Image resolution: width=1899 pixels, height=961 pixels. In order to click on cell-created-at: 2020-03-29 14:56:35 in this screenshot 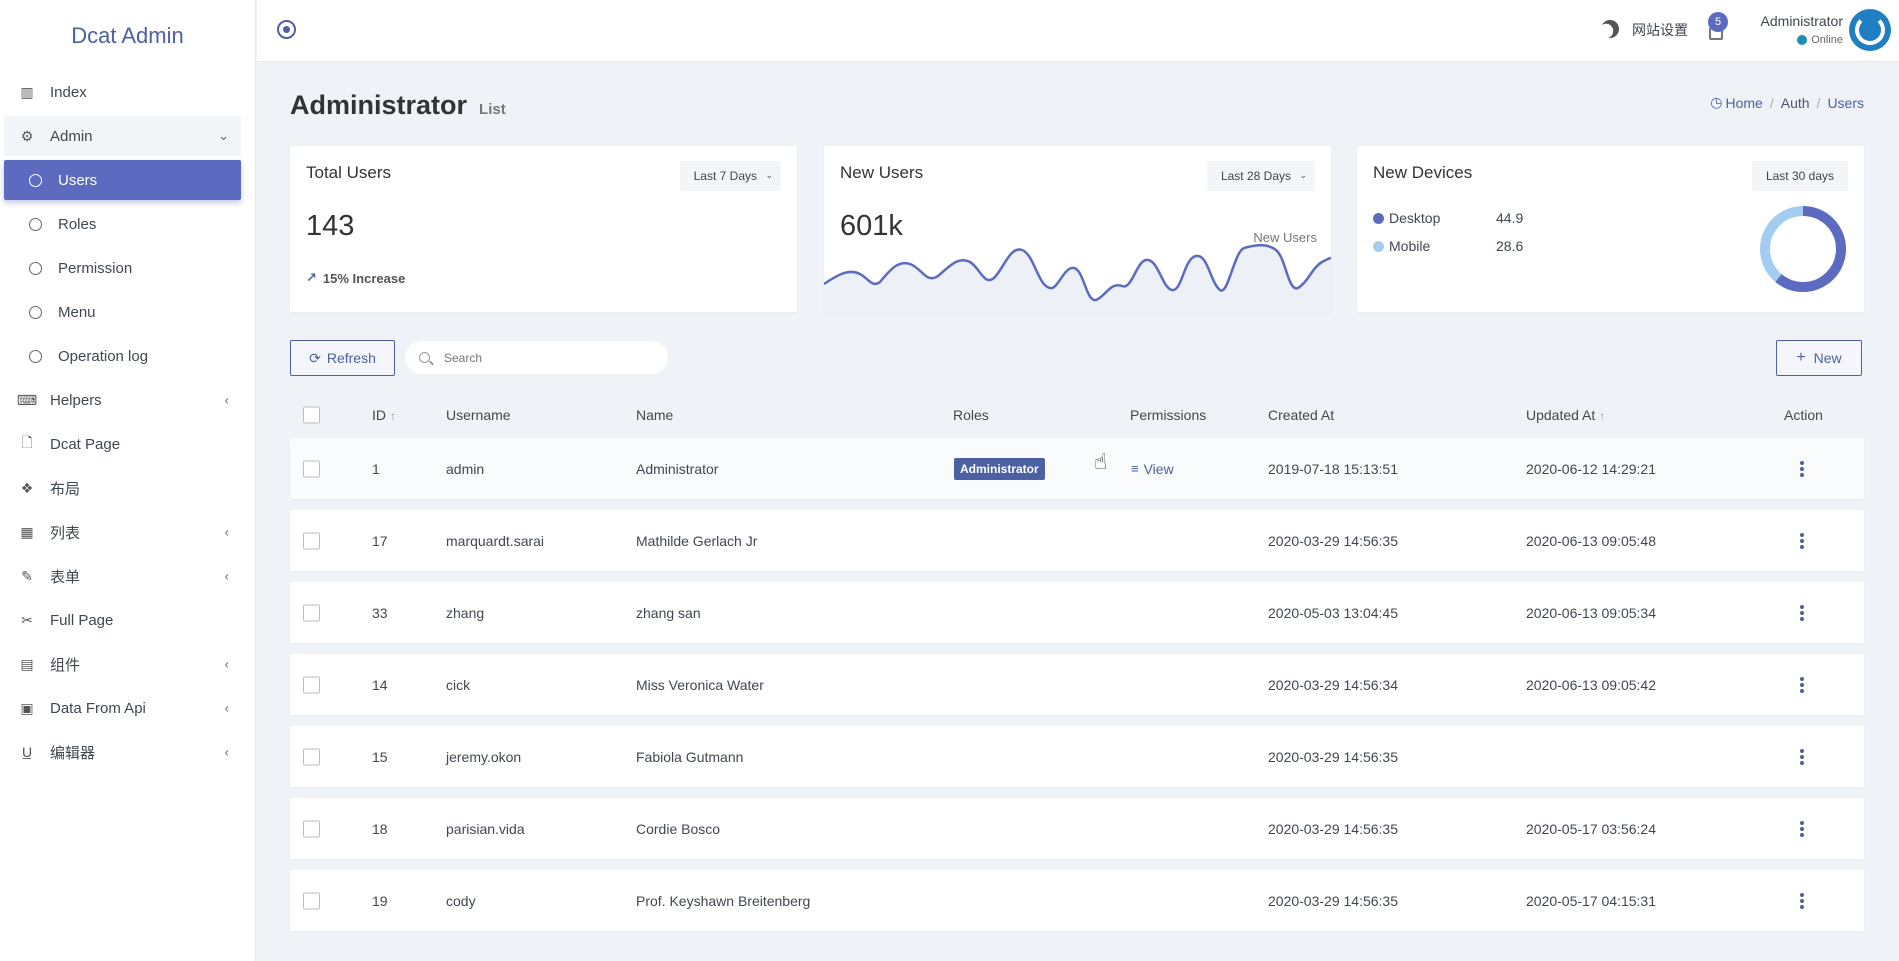, I will do `click(1333, 900)`.